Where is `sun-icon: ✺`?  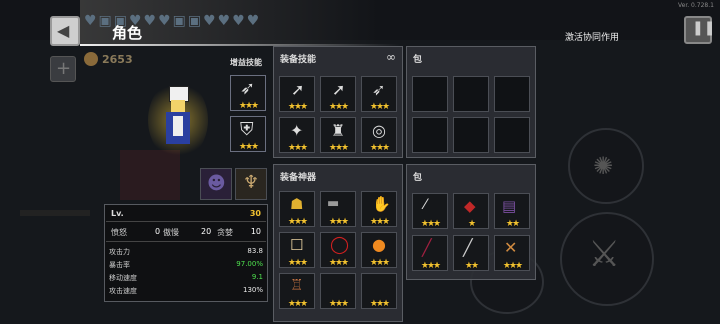
sun-icon: ✺ is located at coordinates (603, 166).